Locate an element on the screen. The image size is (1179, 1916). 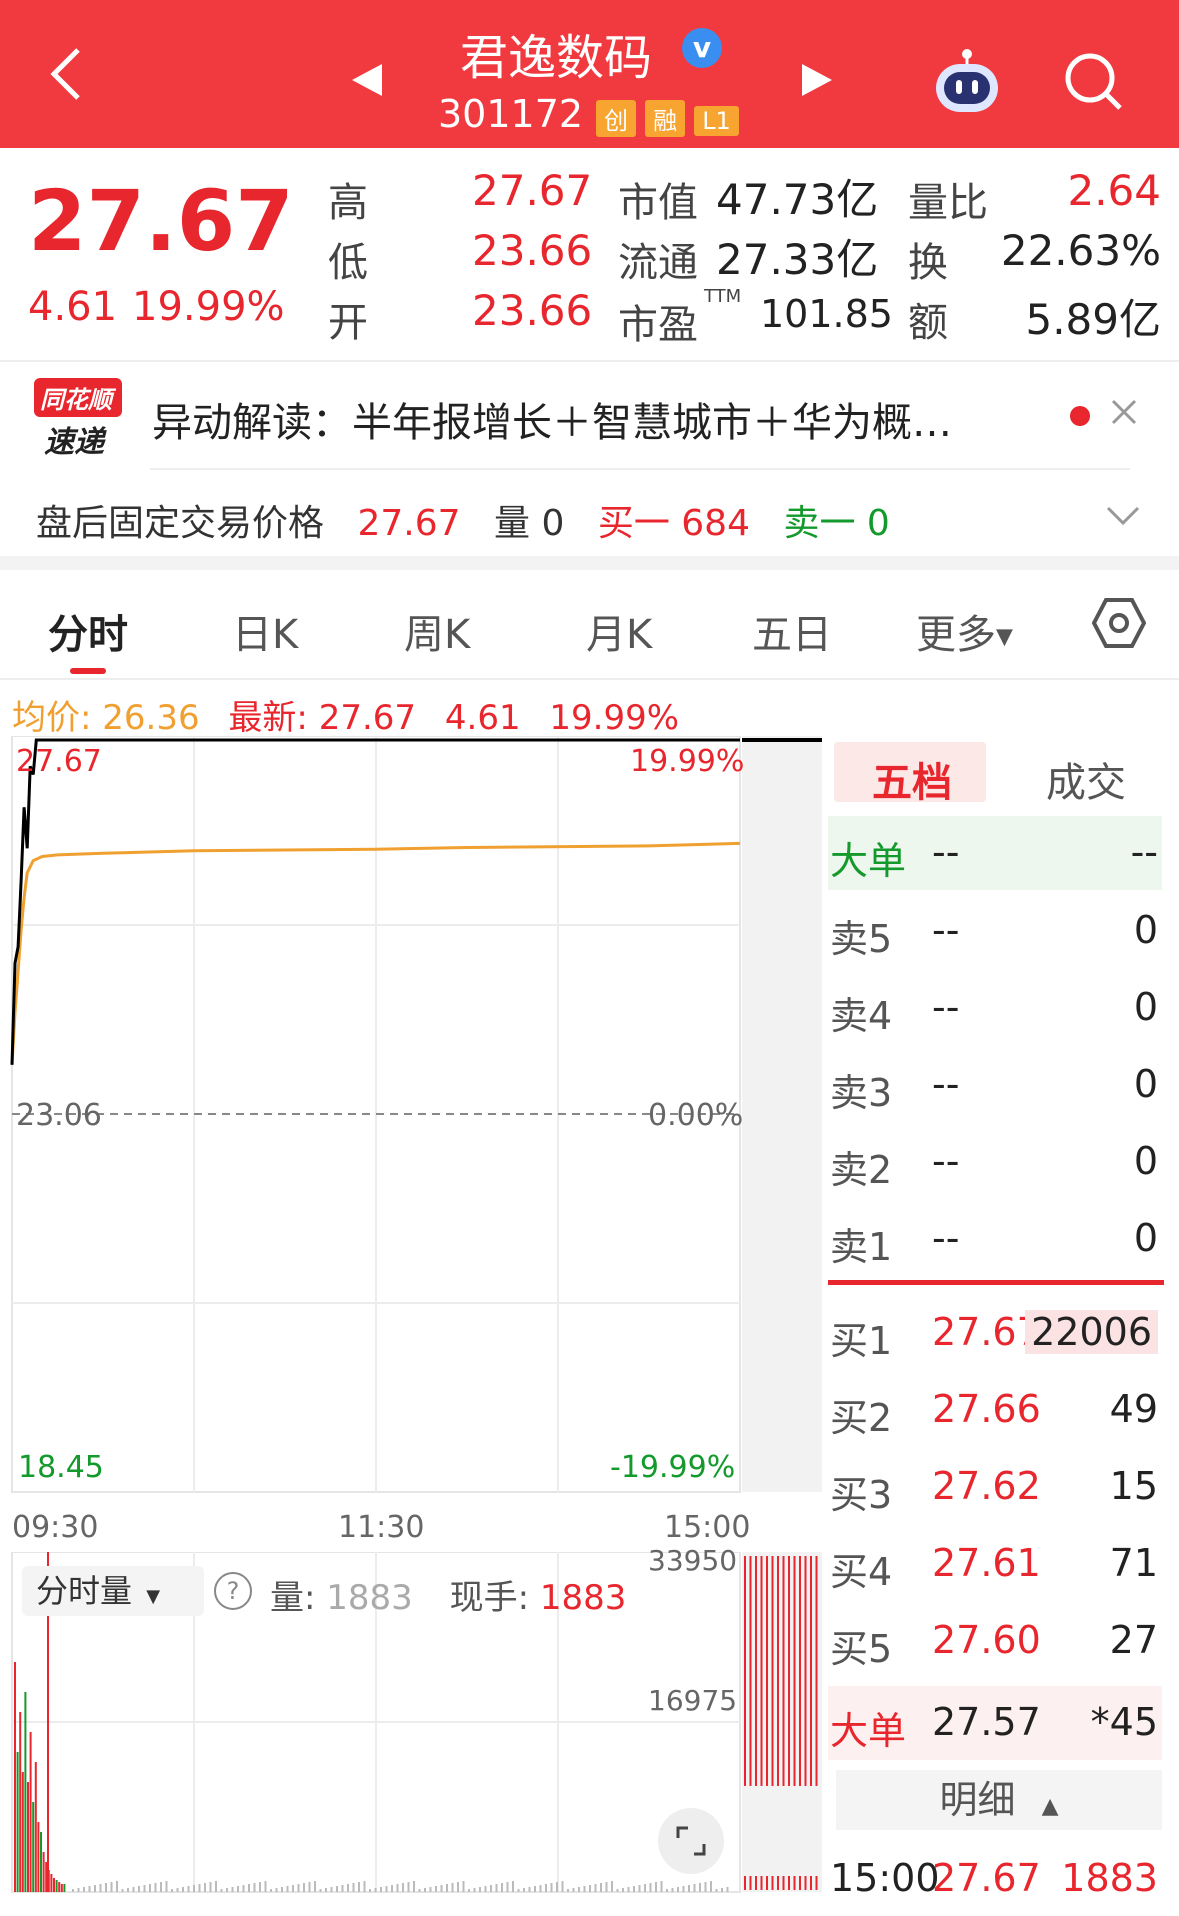
low-value: 23.66 is located at coordinates (532, 250).